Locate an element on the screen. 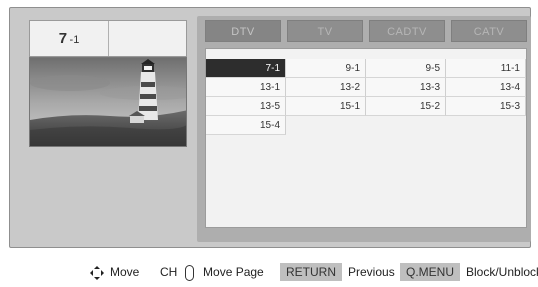 This screenshot has width=538, height=287. channel-cell: 13-2 is located at coordinates (326, 87).